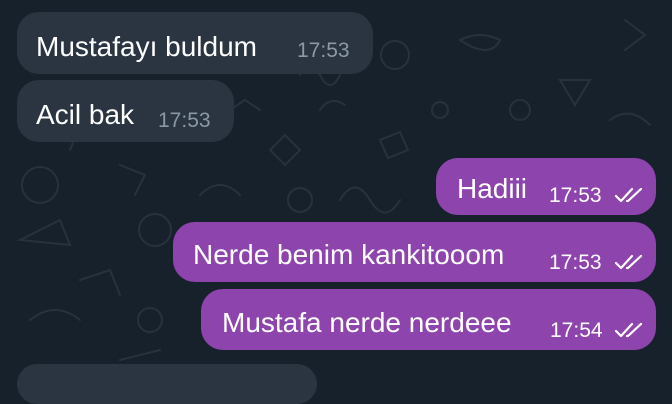  I want to click on message-bubble-incoming-partial, so click(167, 384).